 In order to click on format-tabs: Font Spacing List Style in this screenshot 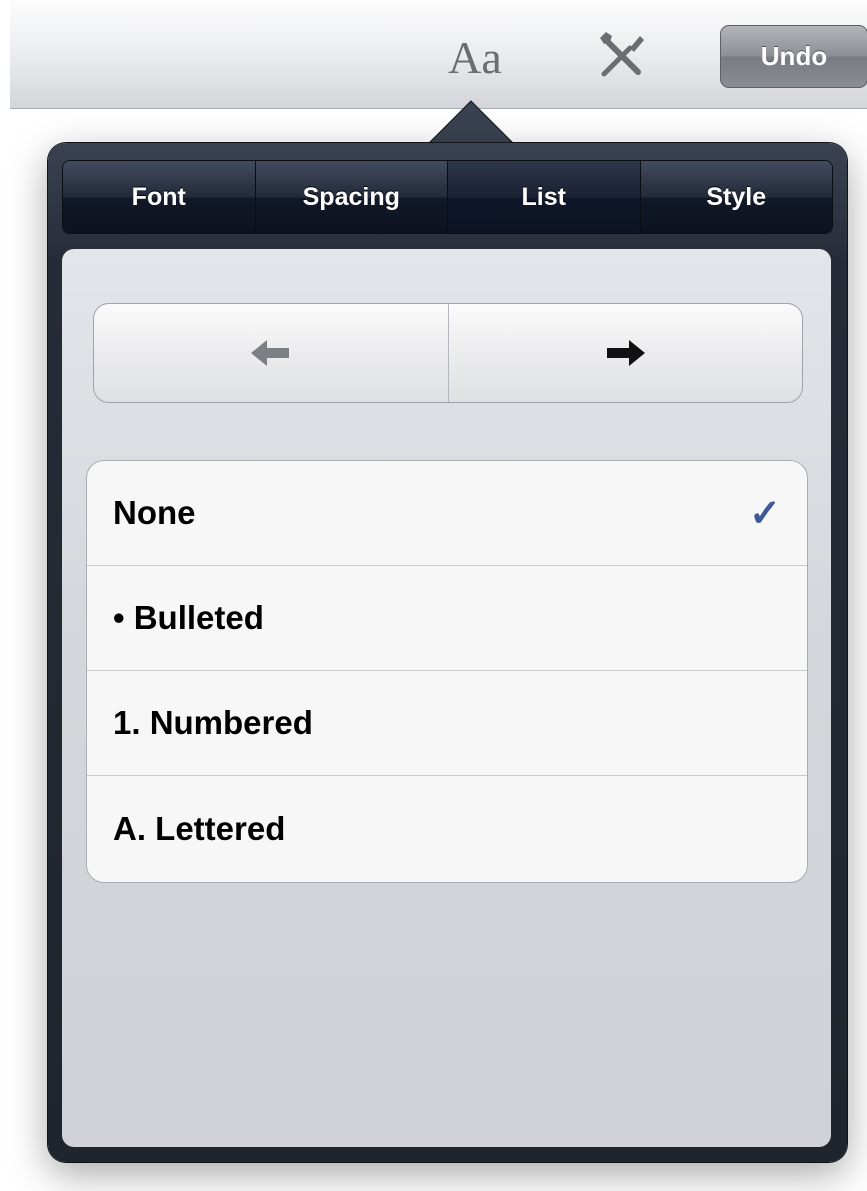, I will do `click(447, 197)`.